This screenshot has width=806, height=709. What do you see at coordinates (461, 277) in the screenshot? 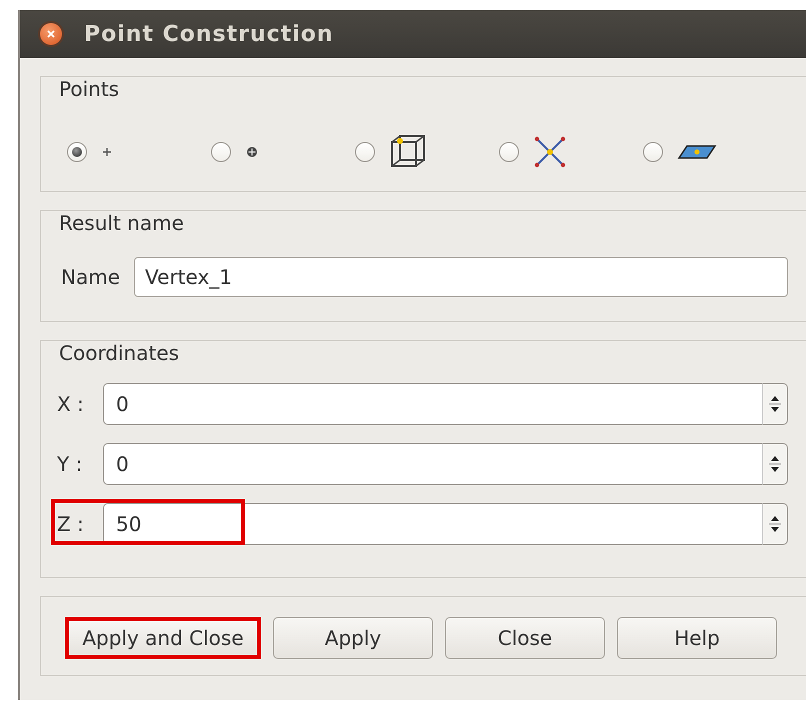
I see `name-field: Vertex_1` at bounding box center [461, 277].